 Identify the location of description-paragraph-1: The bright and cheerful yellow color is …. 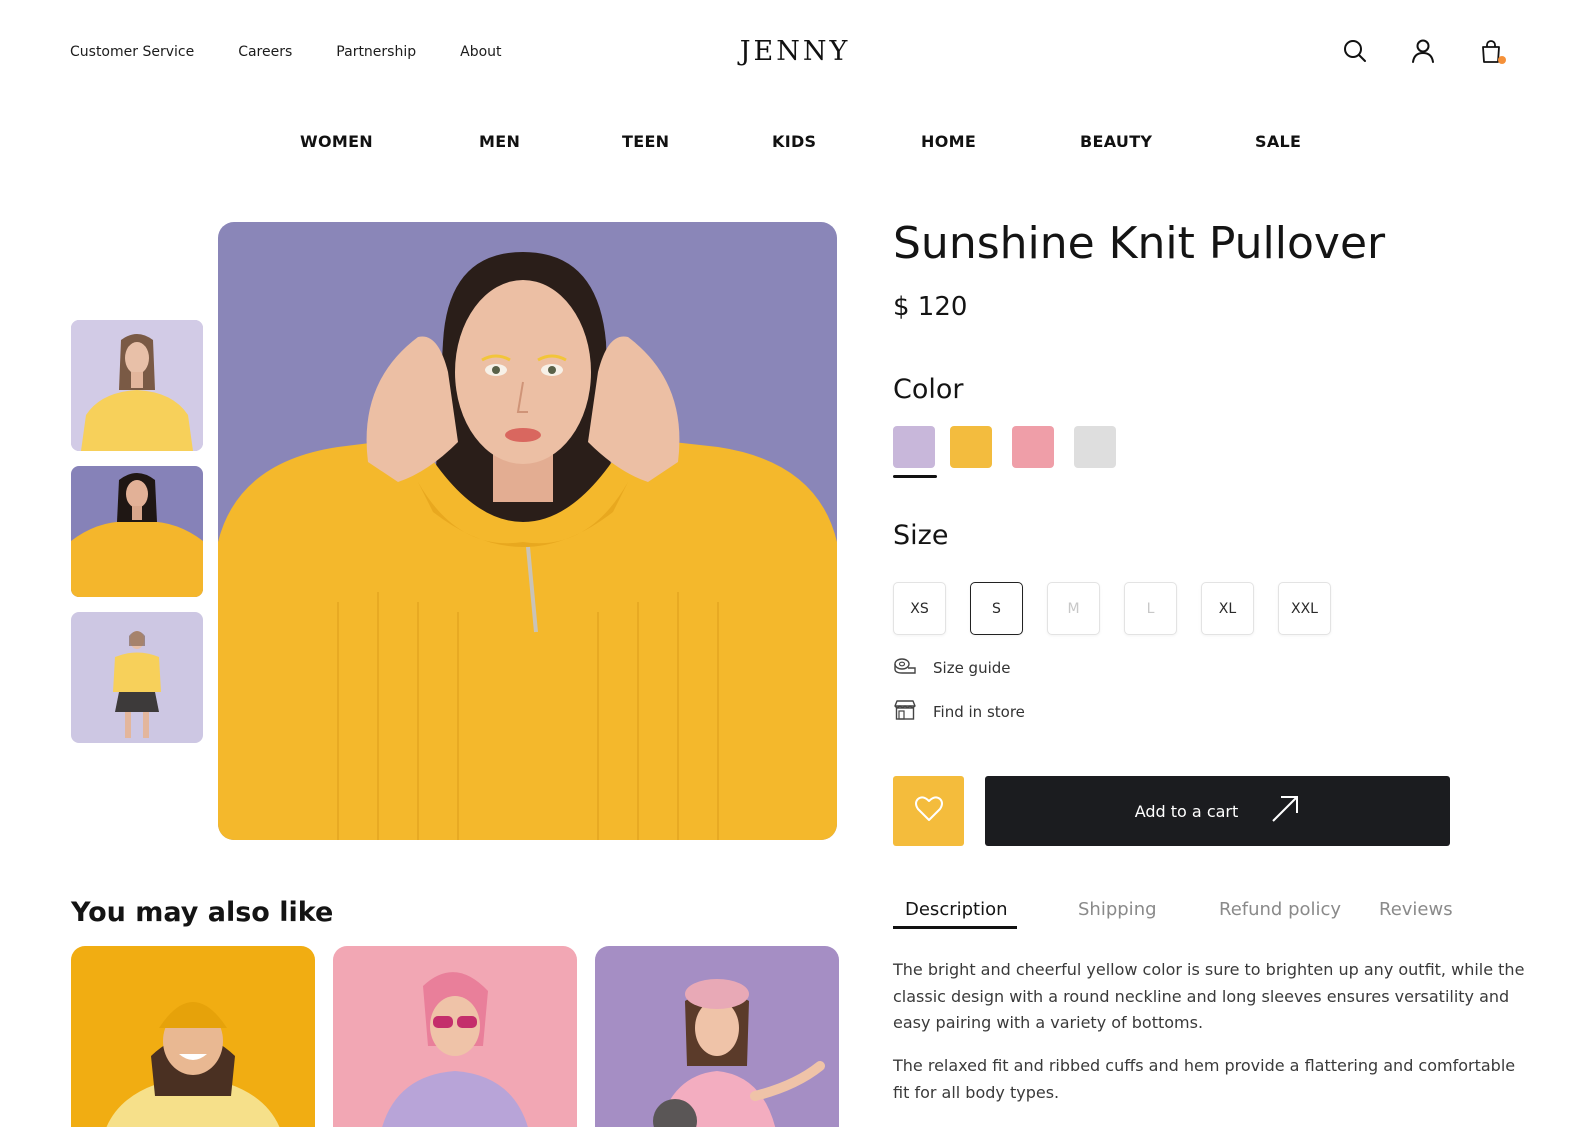
(1209, 996).